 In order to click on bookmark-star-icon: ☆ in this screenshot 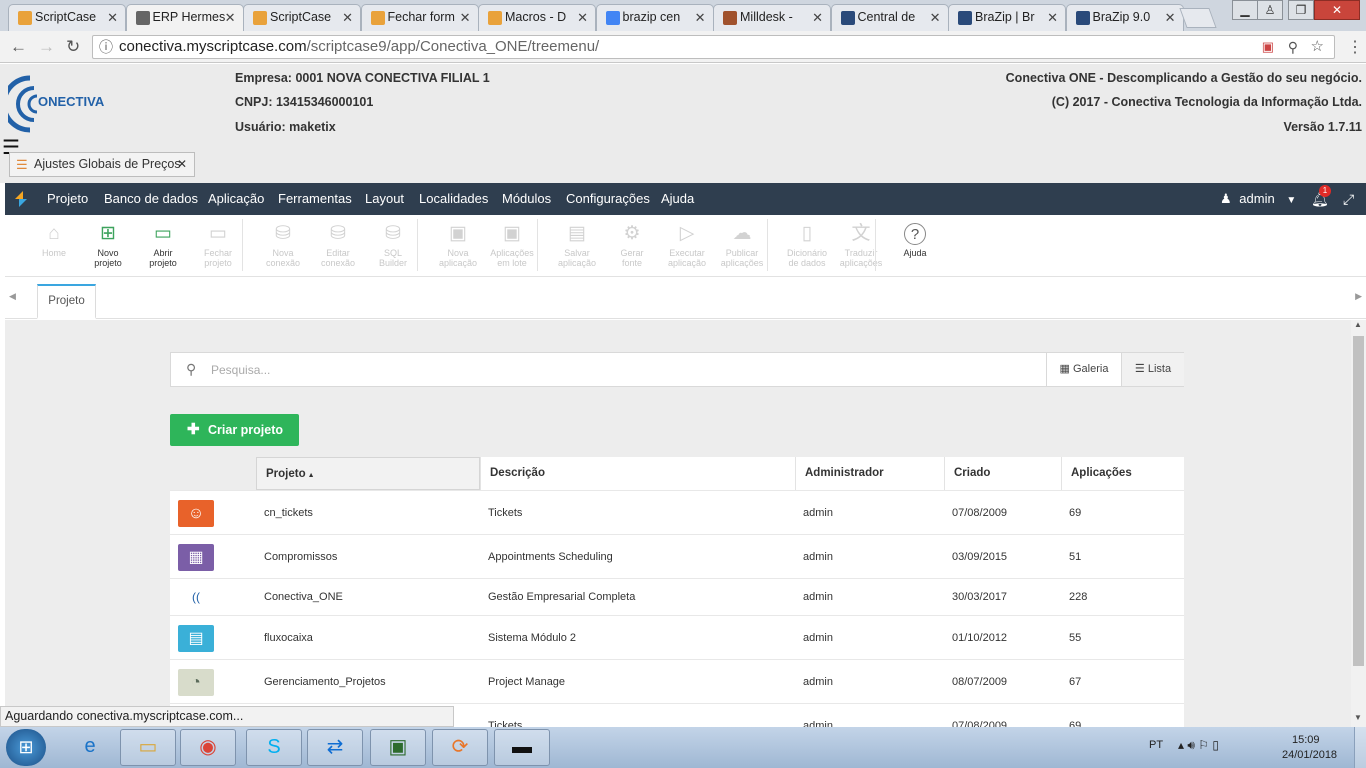, I will do `click(1317, 47)`.